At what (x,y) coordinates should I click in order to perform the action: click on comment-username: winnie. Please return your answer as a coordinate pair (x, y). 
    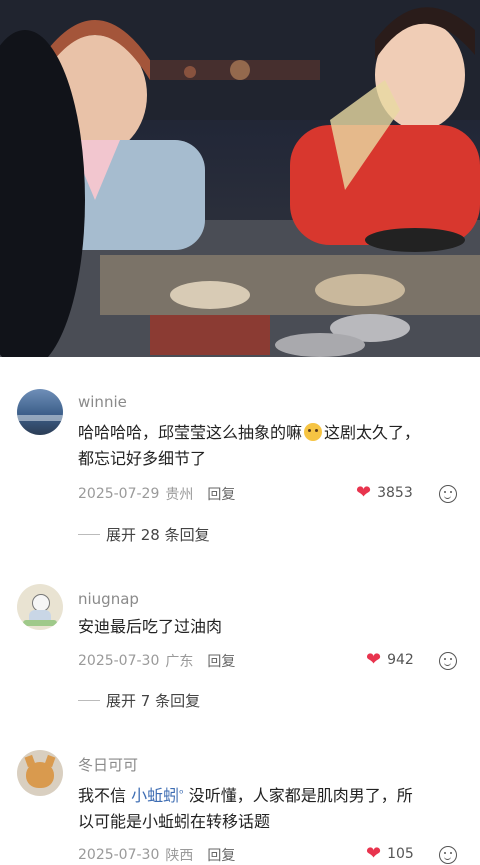
    Looking at the image, I should click on (102, 402).